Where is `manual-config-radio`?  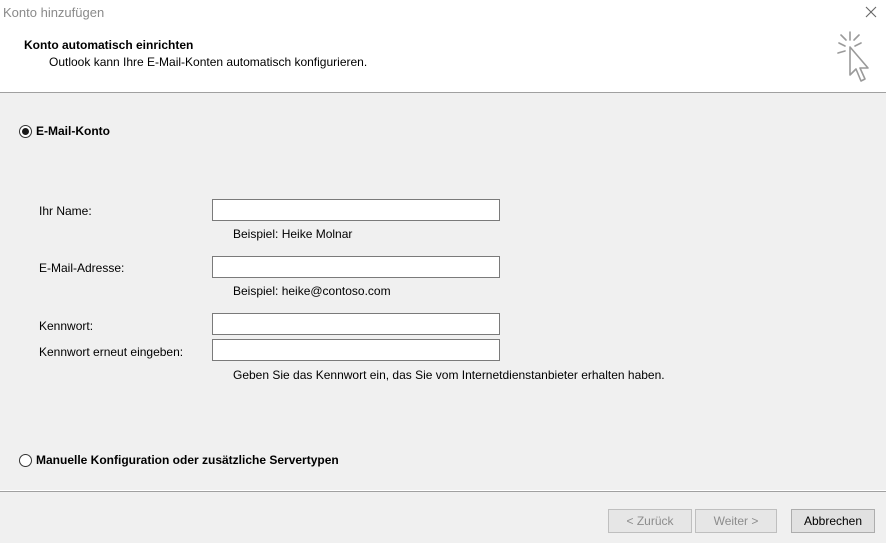 manual-config-radio is located at coordinates (25, 460).